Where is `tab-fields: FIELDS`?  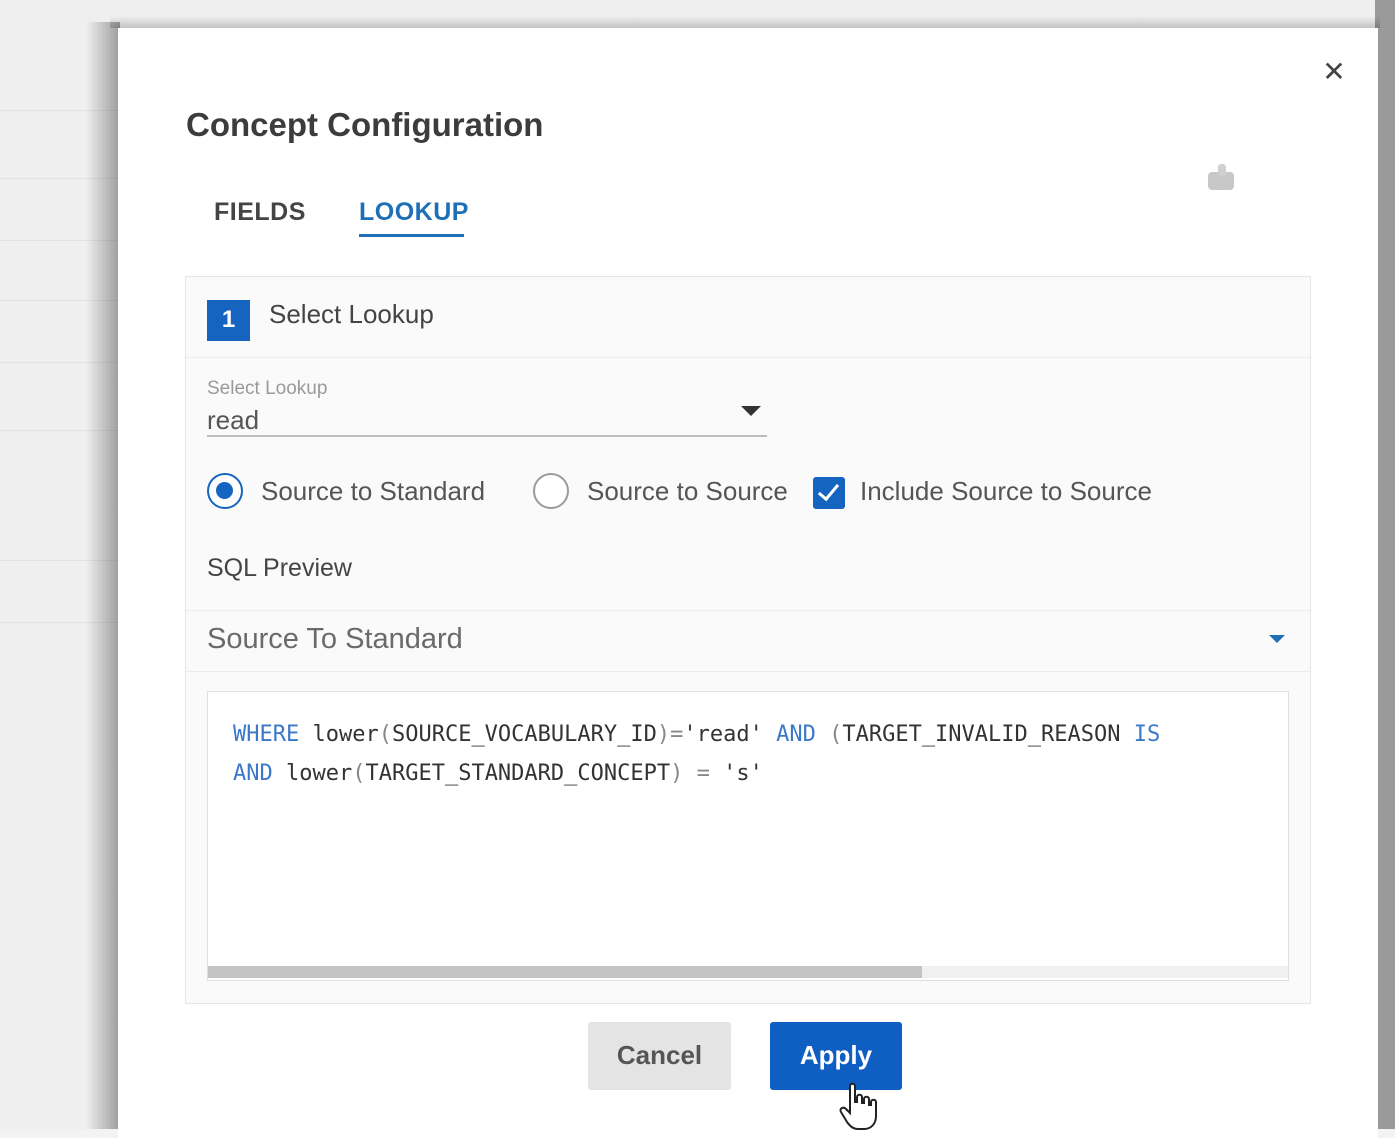 tab-fields: FIELDS is located at coordinates (260, 212).